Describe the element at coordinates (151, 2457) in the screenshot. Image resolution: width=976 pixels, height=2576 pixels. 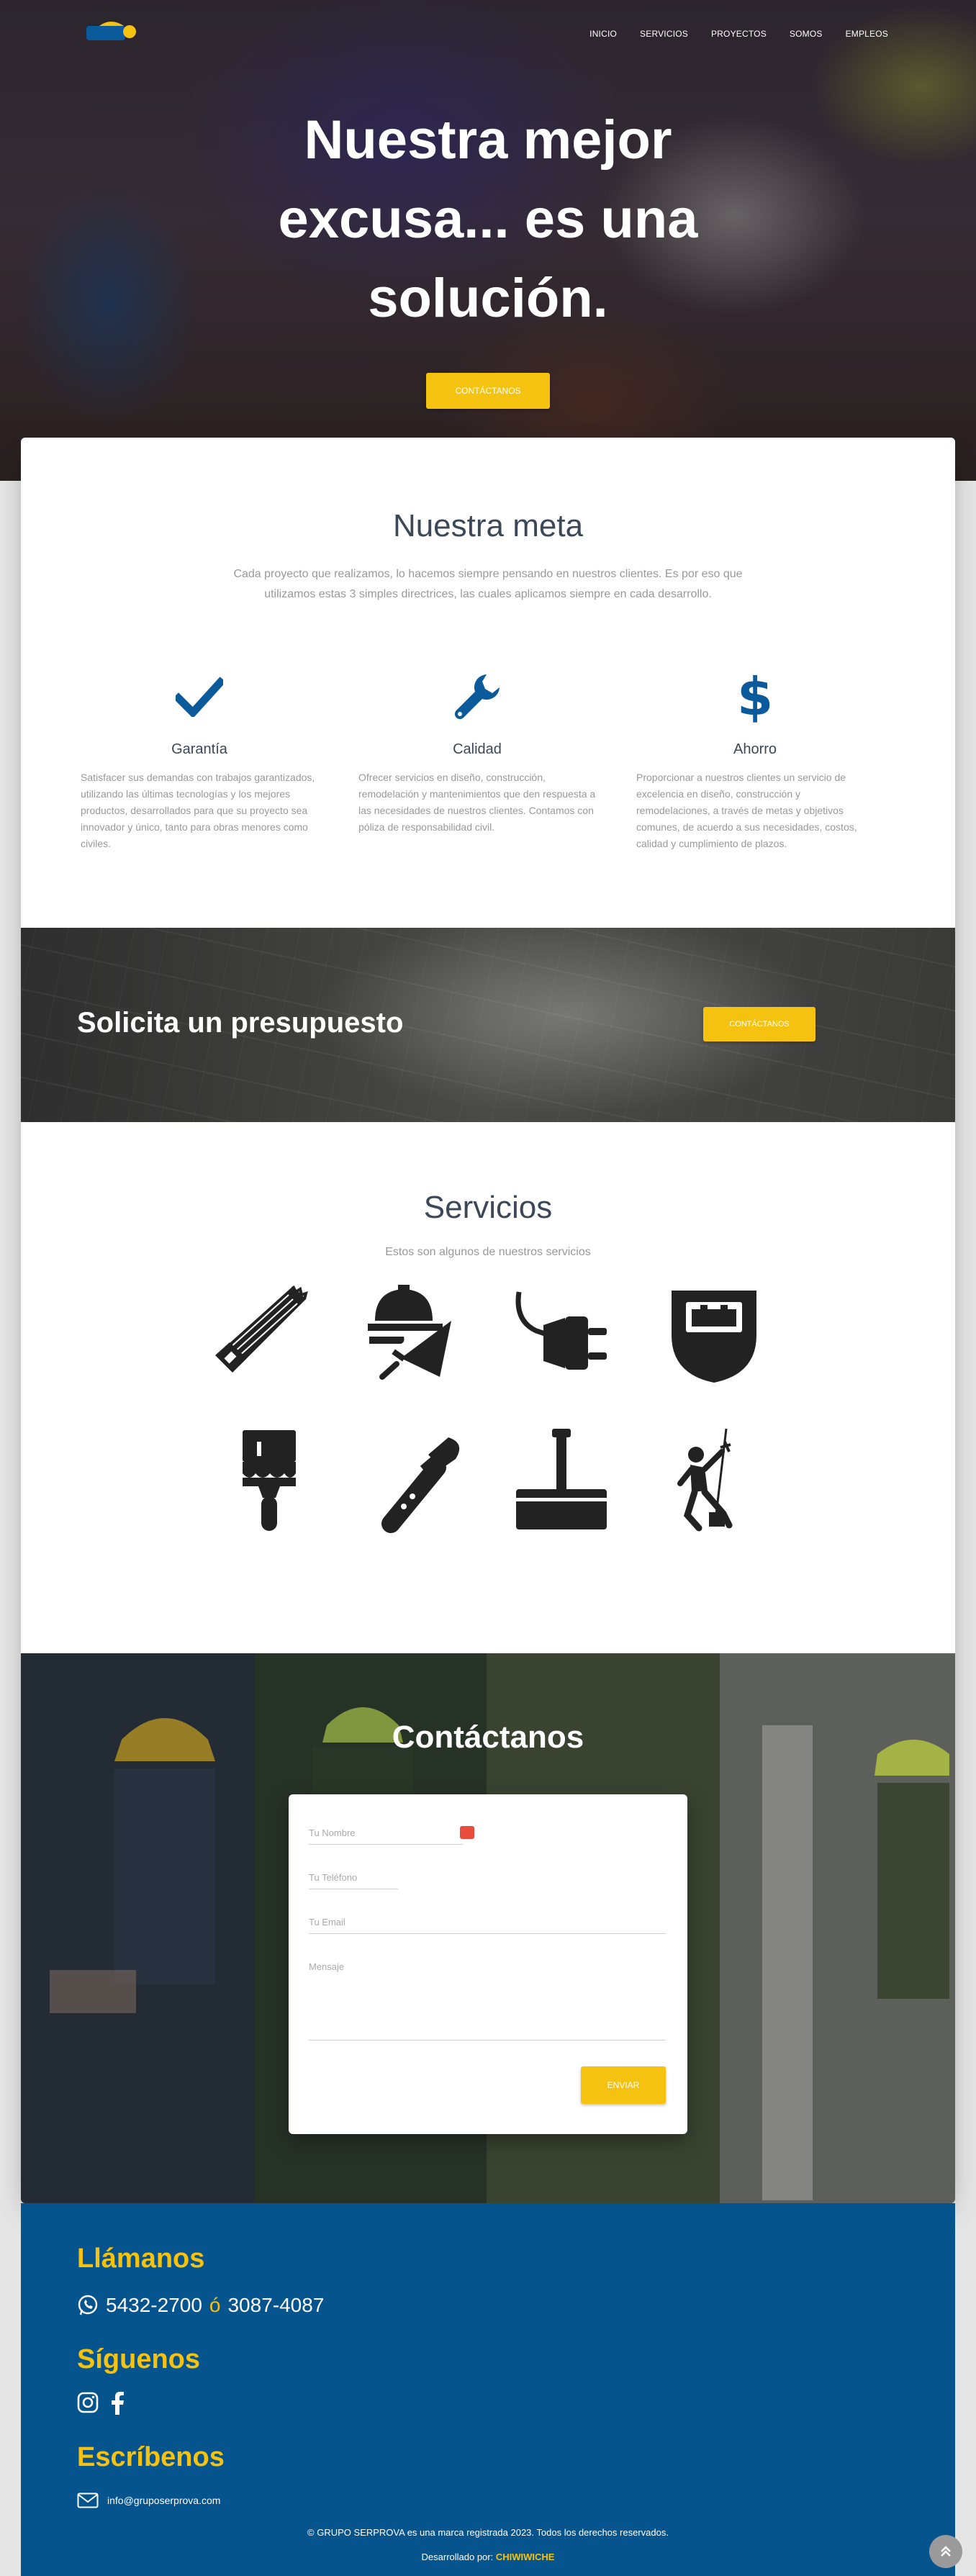
I see `write-title: Escríbenos` at that location.